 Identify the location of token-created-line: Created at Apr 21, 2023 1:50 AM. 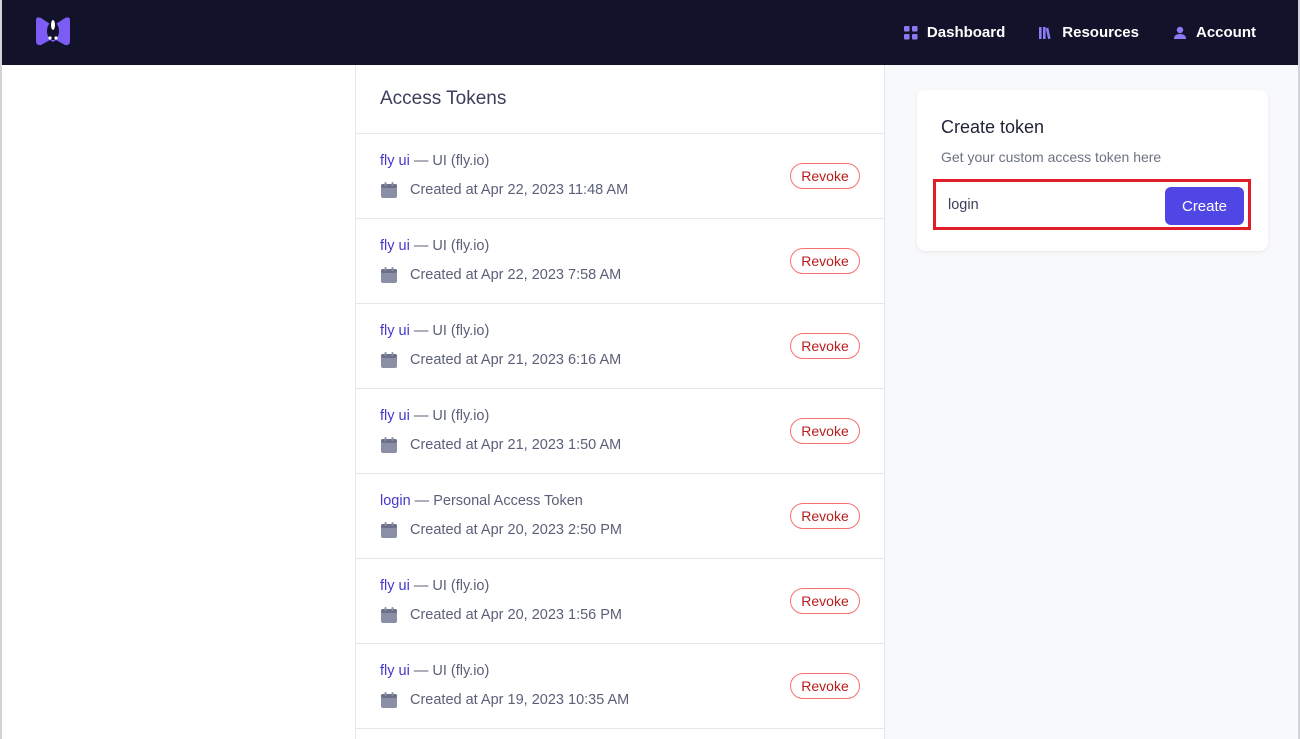
(500, 445).